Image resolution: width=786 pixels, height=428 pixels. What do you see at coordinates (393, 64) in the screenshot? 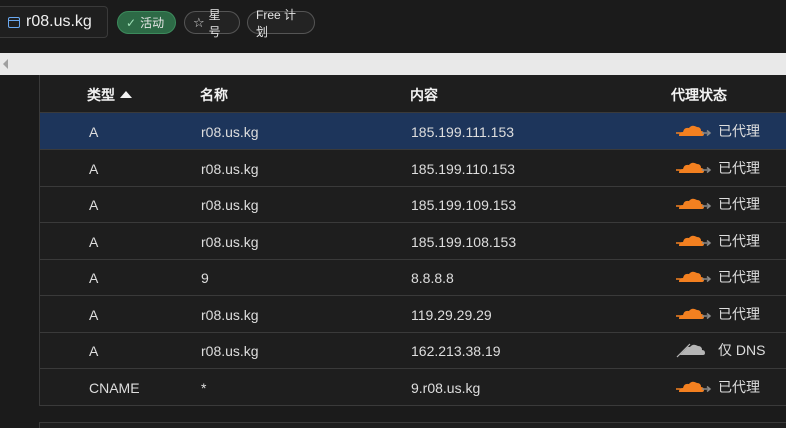
I see `horizontal-scrollbar` at bounding box center [393, 64].